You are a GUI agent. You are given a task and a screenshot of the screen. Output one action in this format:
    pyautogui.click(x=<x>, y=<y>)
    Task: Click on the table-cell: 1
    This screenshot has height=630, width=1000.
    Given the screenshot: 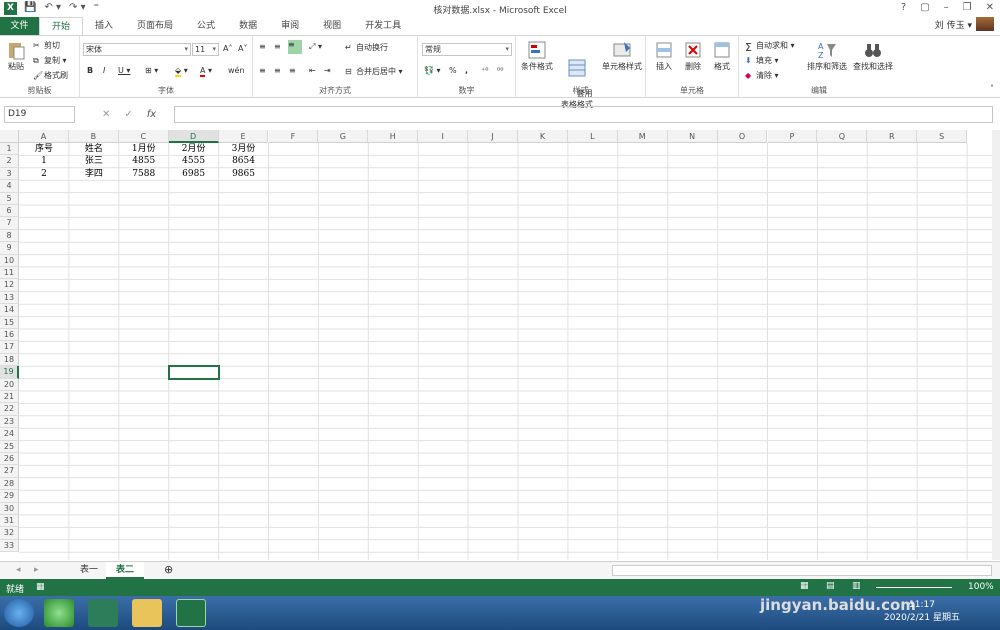 What is the action you would take?
    pyautogui.click(x=44, y=161)
    